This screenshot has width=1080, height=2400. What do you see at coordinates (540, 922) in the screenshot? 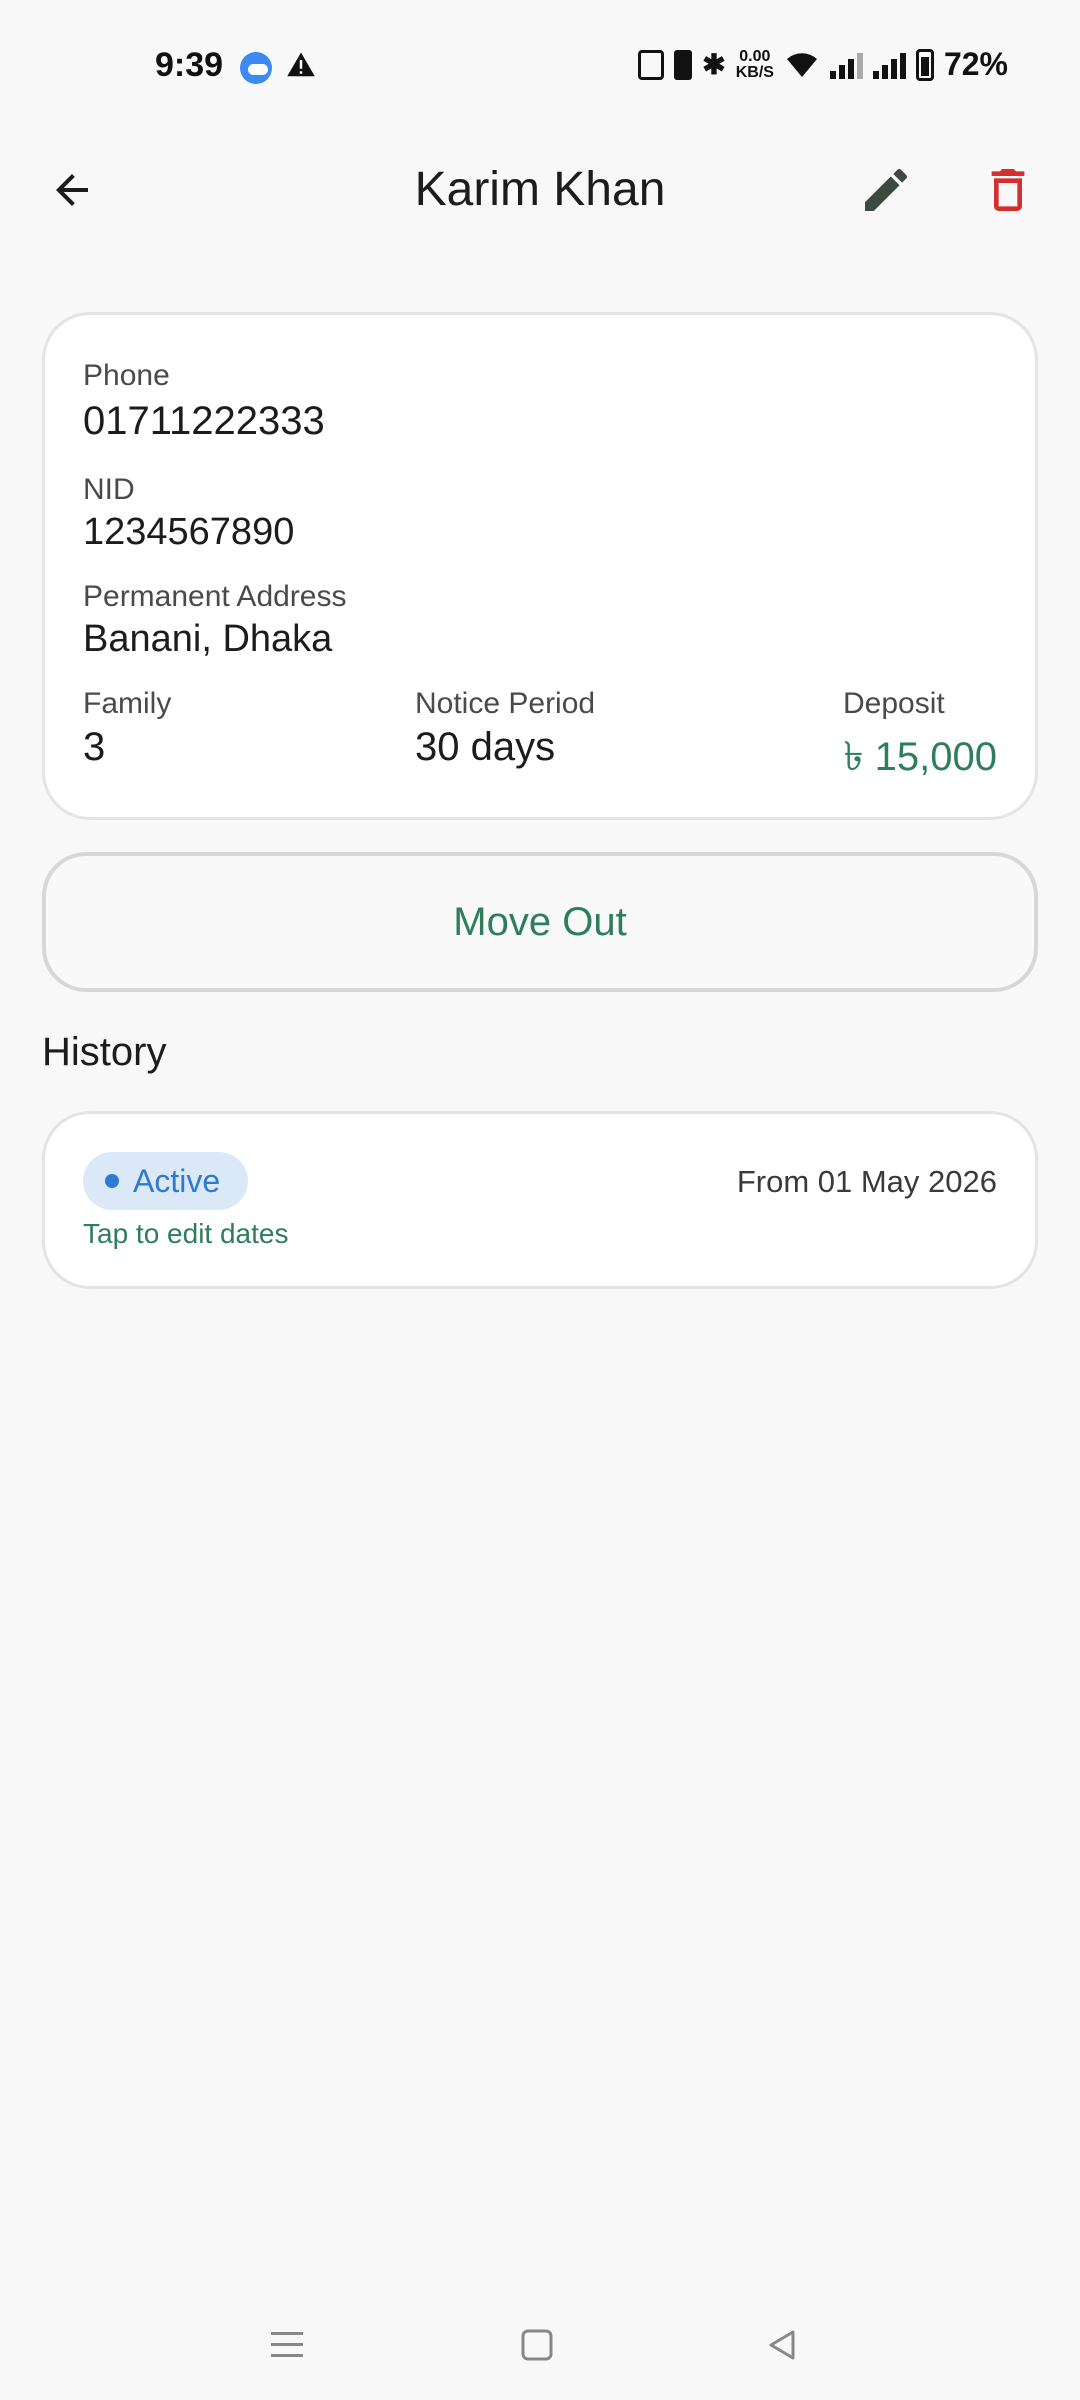
I see `move-out-button: Move Out` at bounding box center [540, 922].